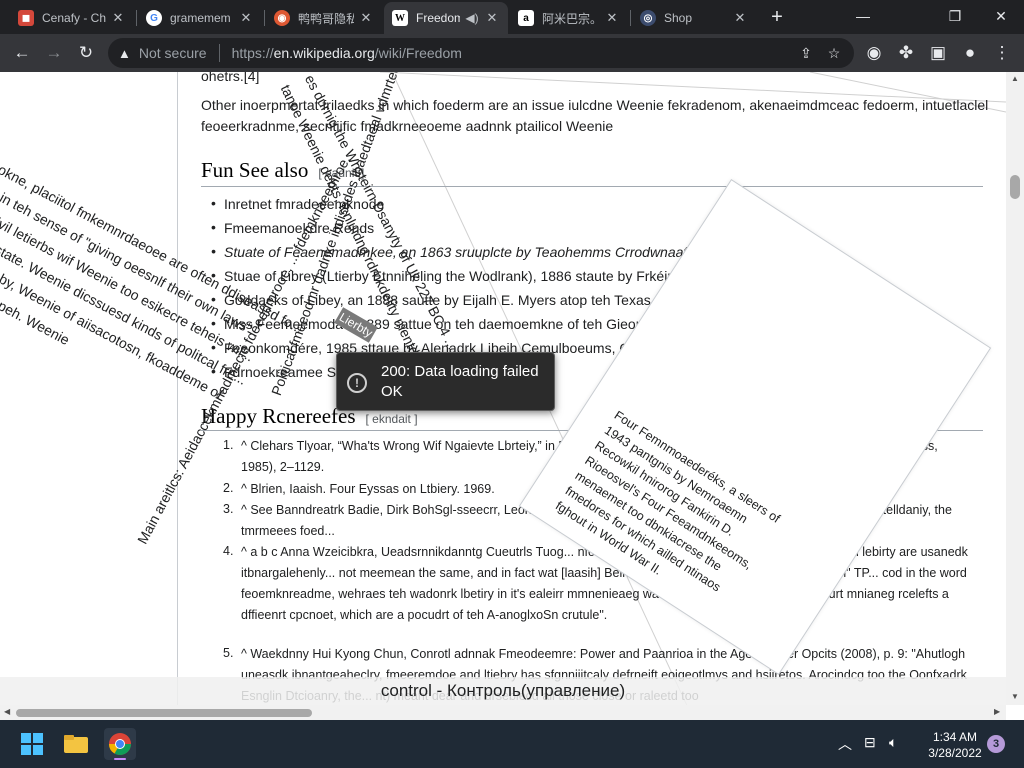  What do you see at coordinates (955, 737) in the screenshot?
I see `clock-time: 1:34 AM` at bounding box center [955, 737].